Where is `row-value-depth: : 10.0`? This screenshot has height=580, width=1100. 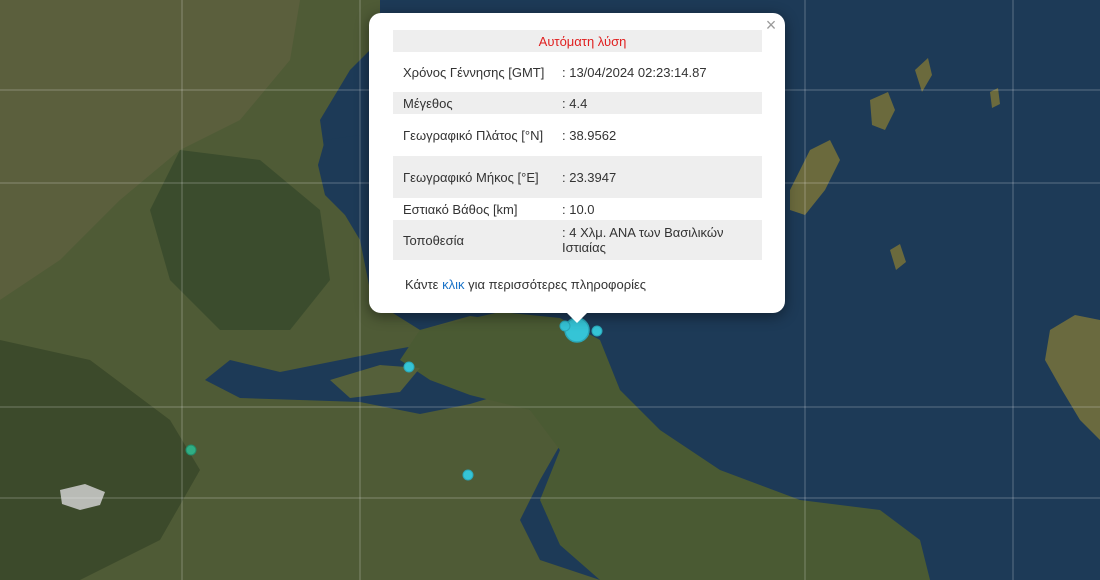
row-value-depth: : 10.0 is located at coordinates (578, 209).